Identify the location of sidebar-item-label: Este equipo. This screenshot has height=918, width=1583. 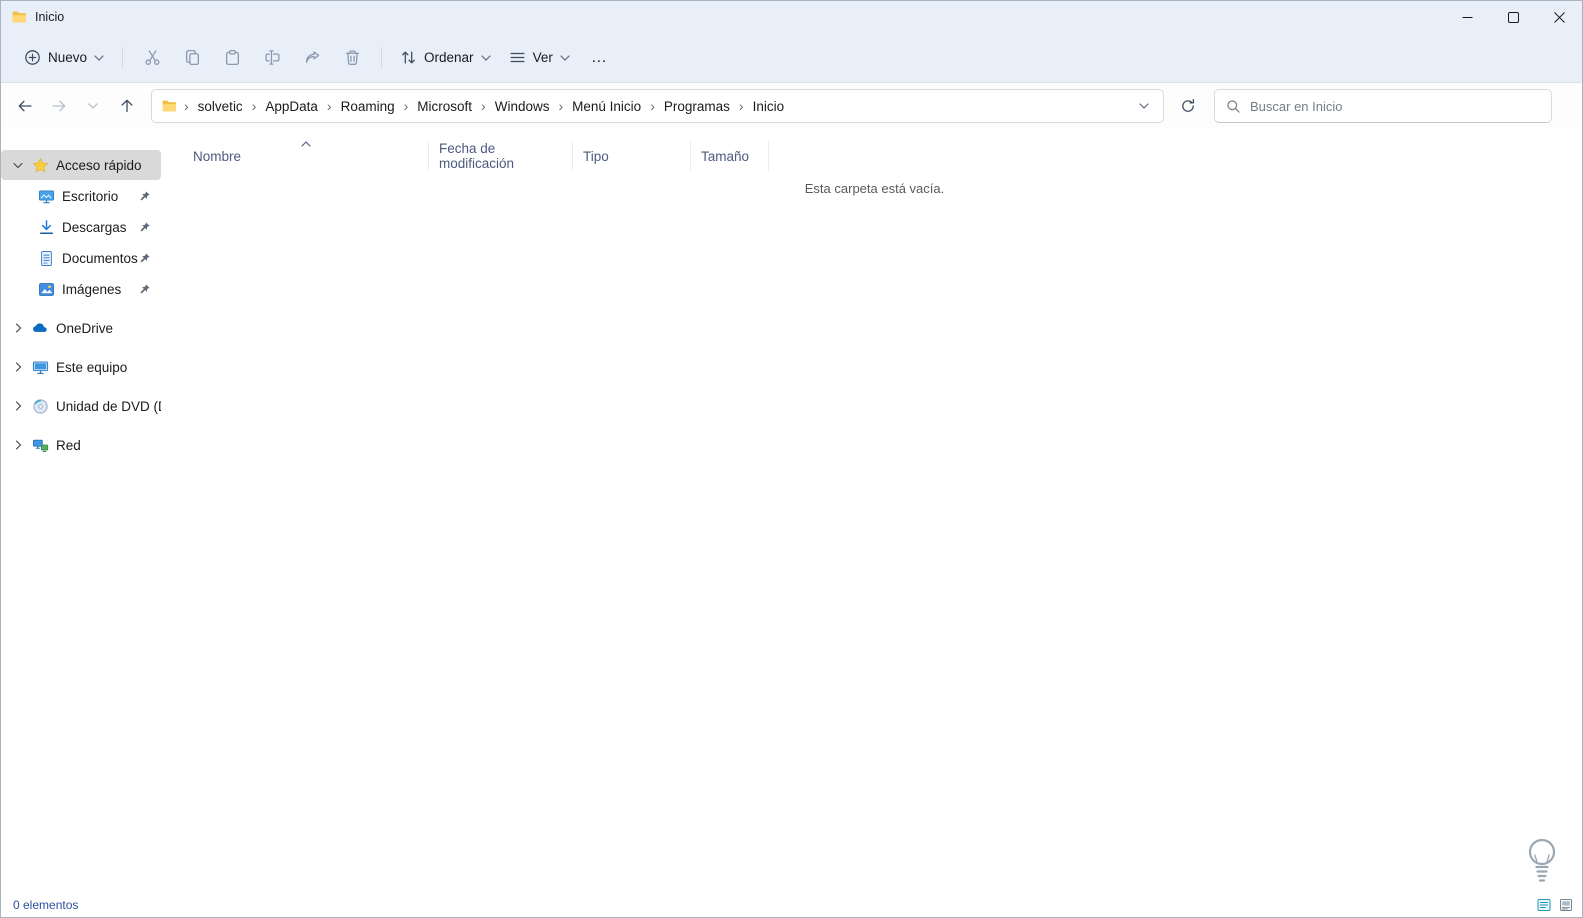
(92, 367).